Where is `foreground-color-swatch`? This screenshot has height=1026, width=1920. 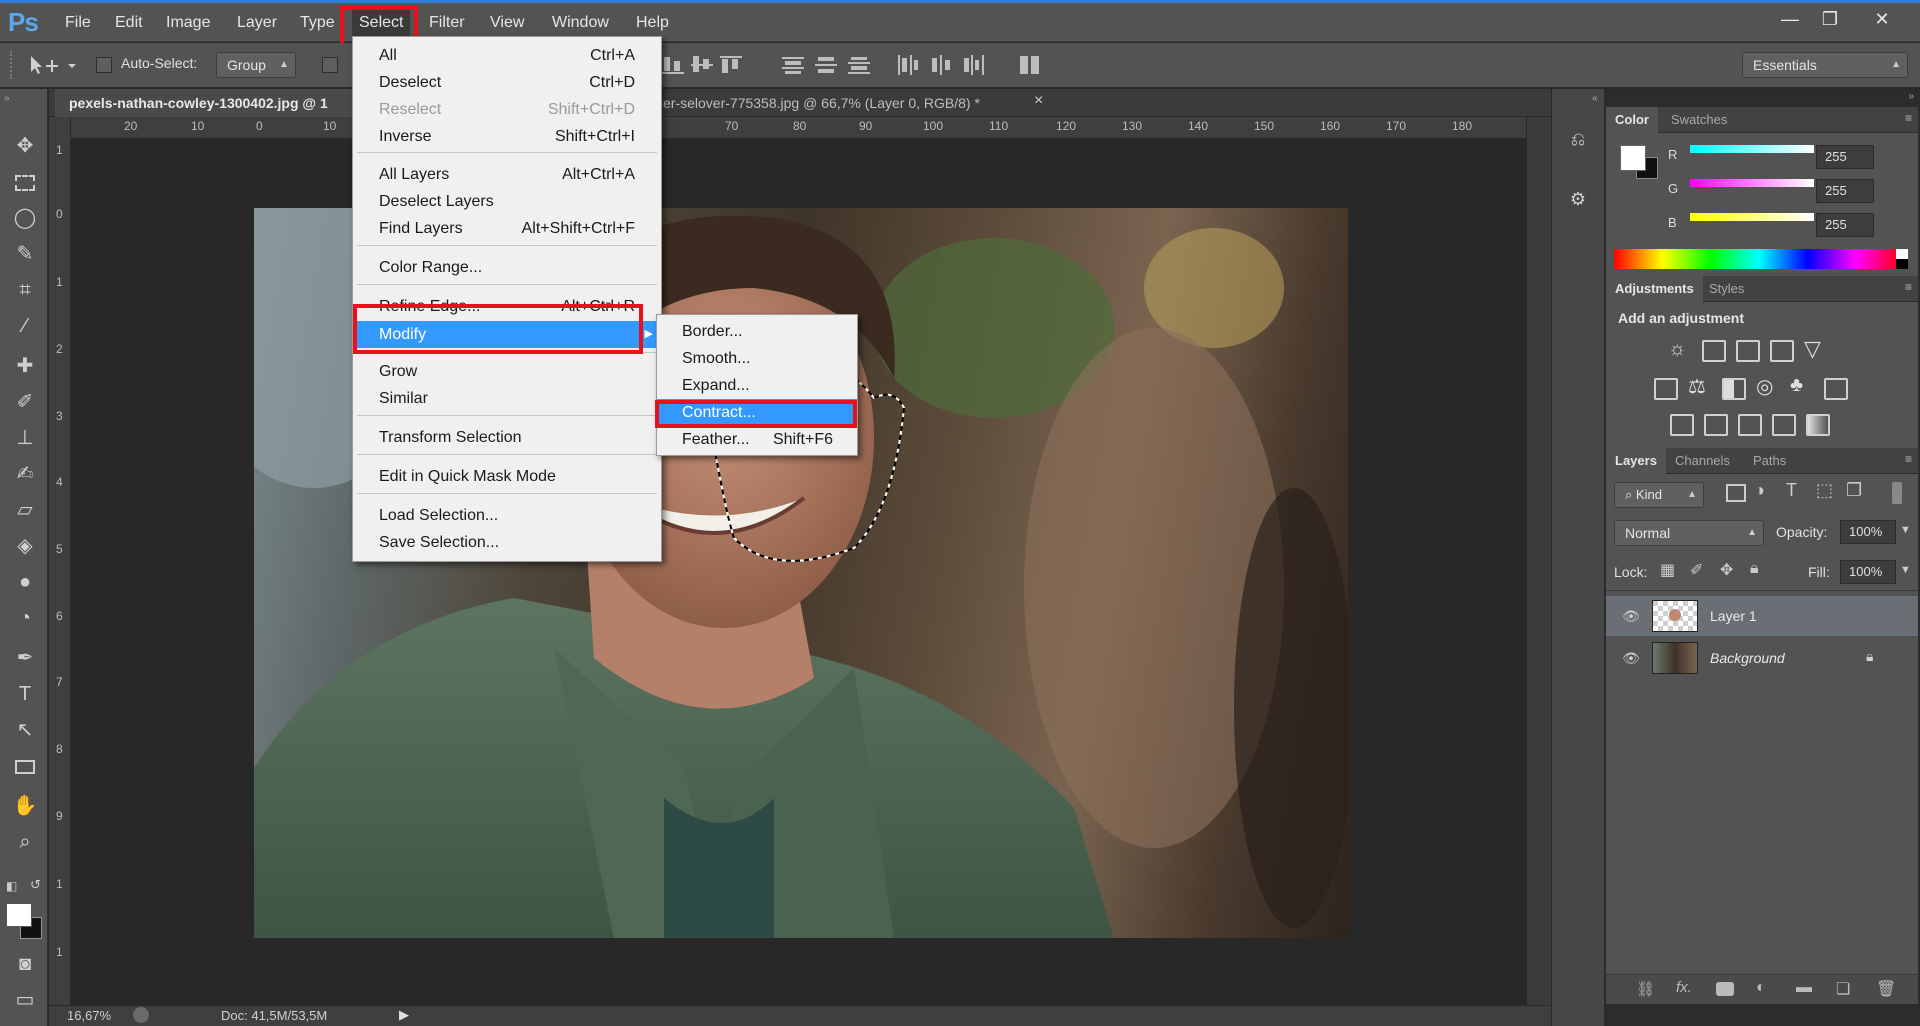
foreground-color-swatch is located at coordinates (19, 915).